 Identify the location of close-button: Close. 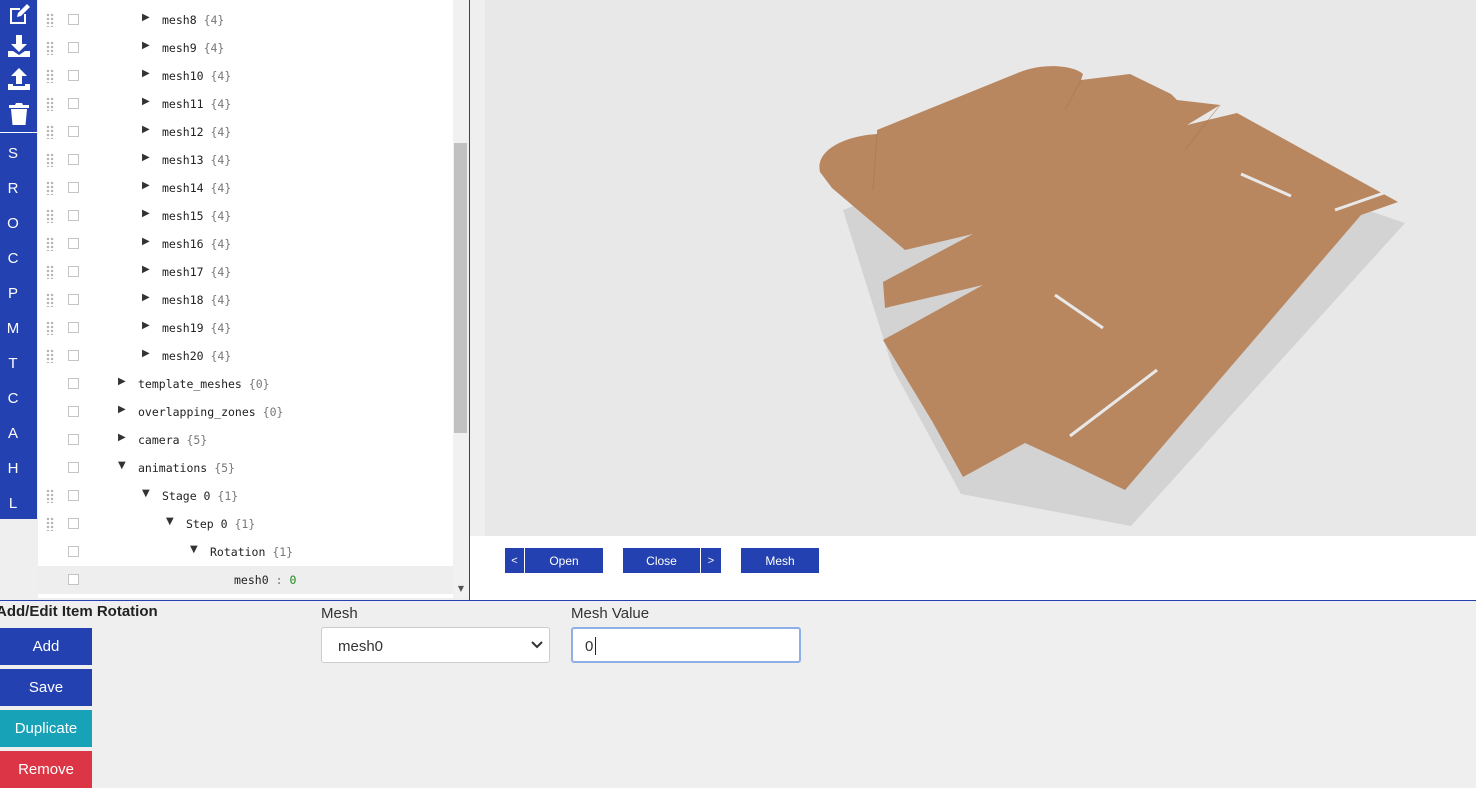
(662, 560).